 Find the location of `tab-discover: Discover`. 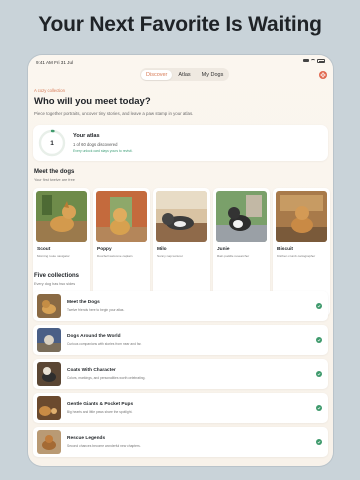

tab-discover: Discover is located at coordinates (157, 74).